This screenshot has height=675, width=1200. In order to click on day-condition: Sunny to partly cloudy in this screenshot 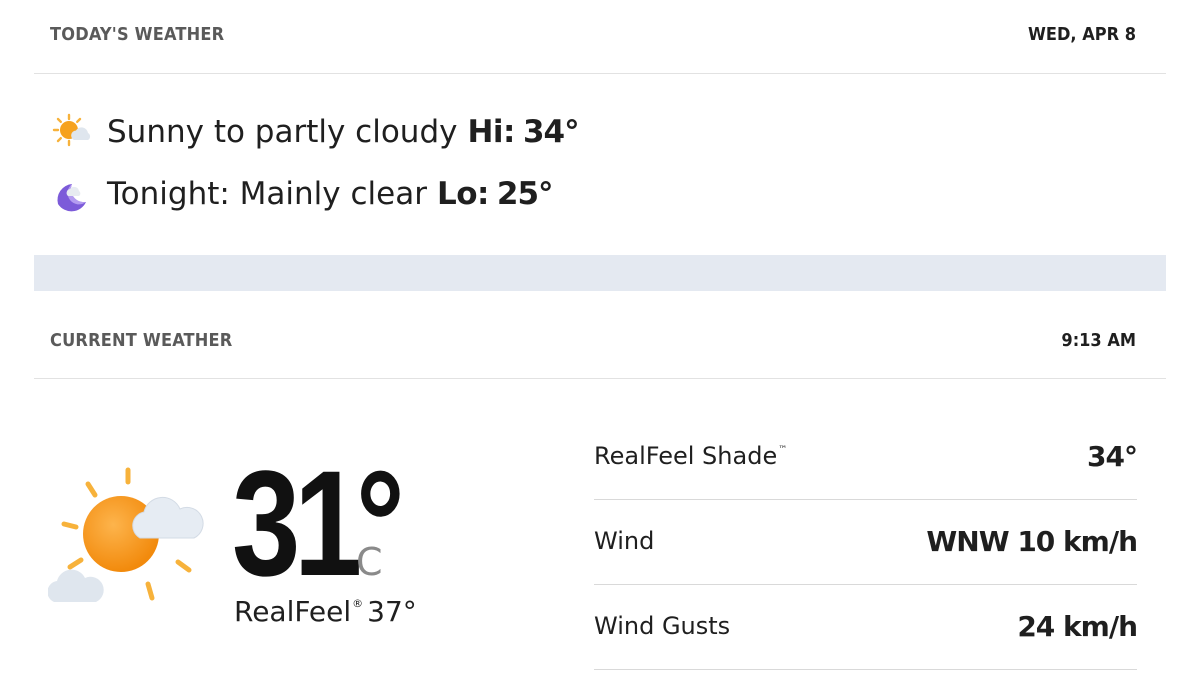, I will do `click(282, 132)`.